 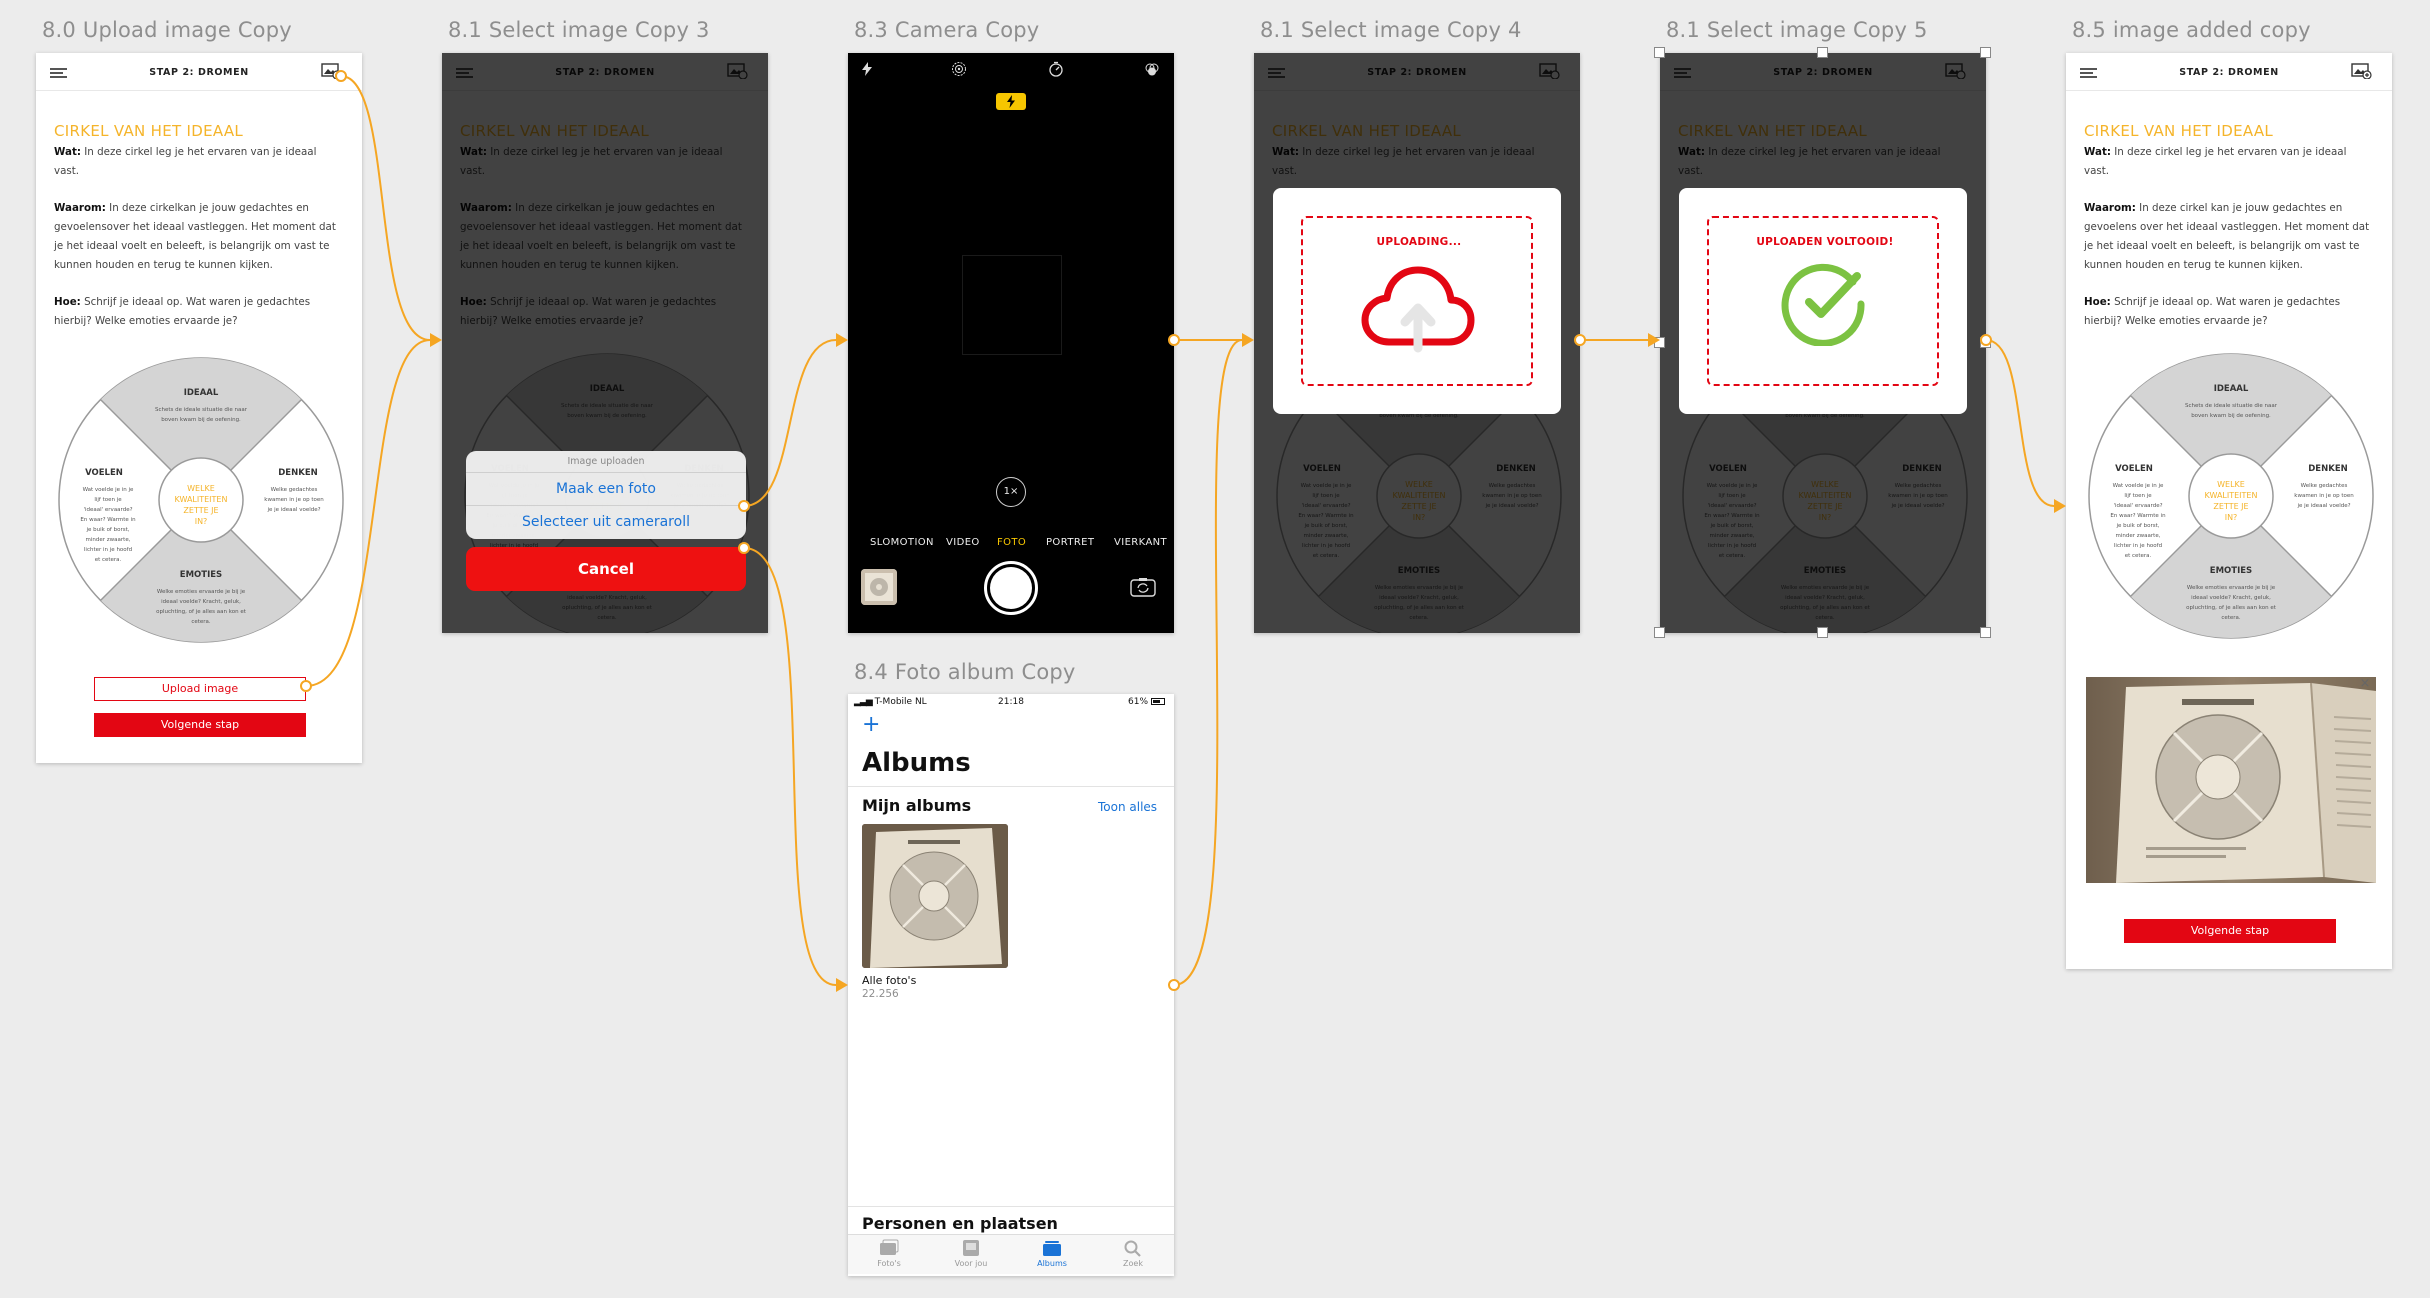 I want to click on flow-link-photo-to-camera, so click(x=790, y=423).